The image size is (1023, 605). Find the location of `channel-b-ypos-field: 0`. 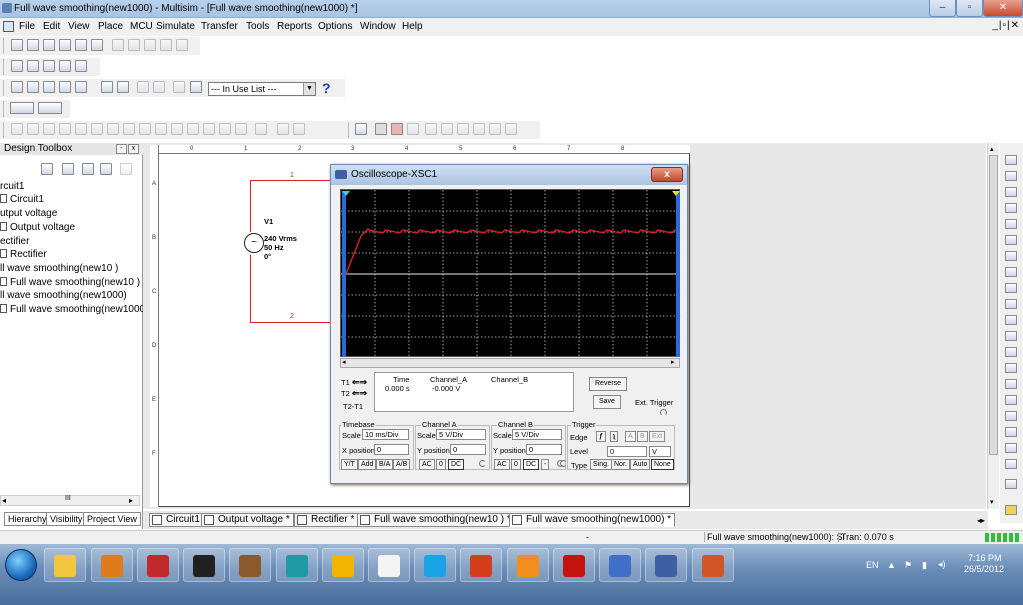

channel-b-ypos-field: 0 is located at coordinates (544, 449).